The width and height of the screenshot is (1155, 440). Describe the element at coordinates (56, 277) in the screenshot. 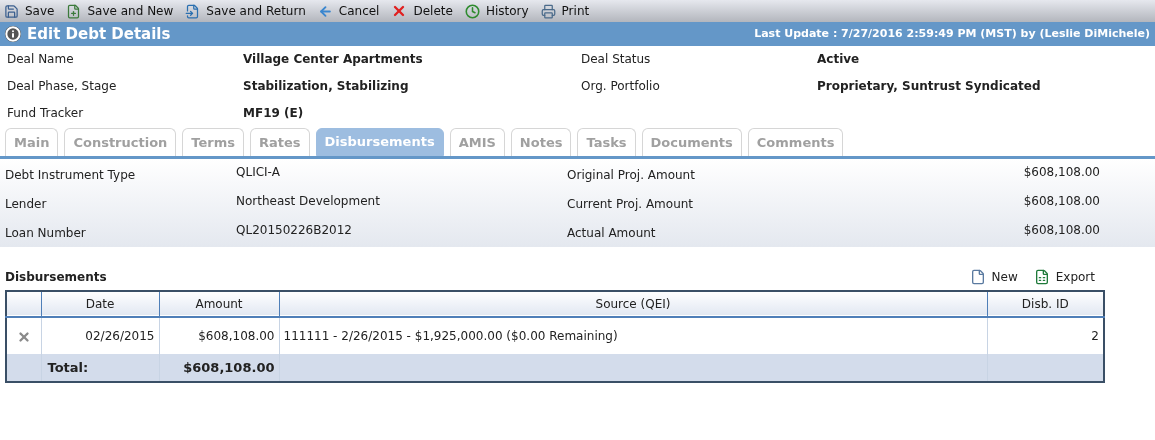

I see `section-title: Disbursements` at that location.